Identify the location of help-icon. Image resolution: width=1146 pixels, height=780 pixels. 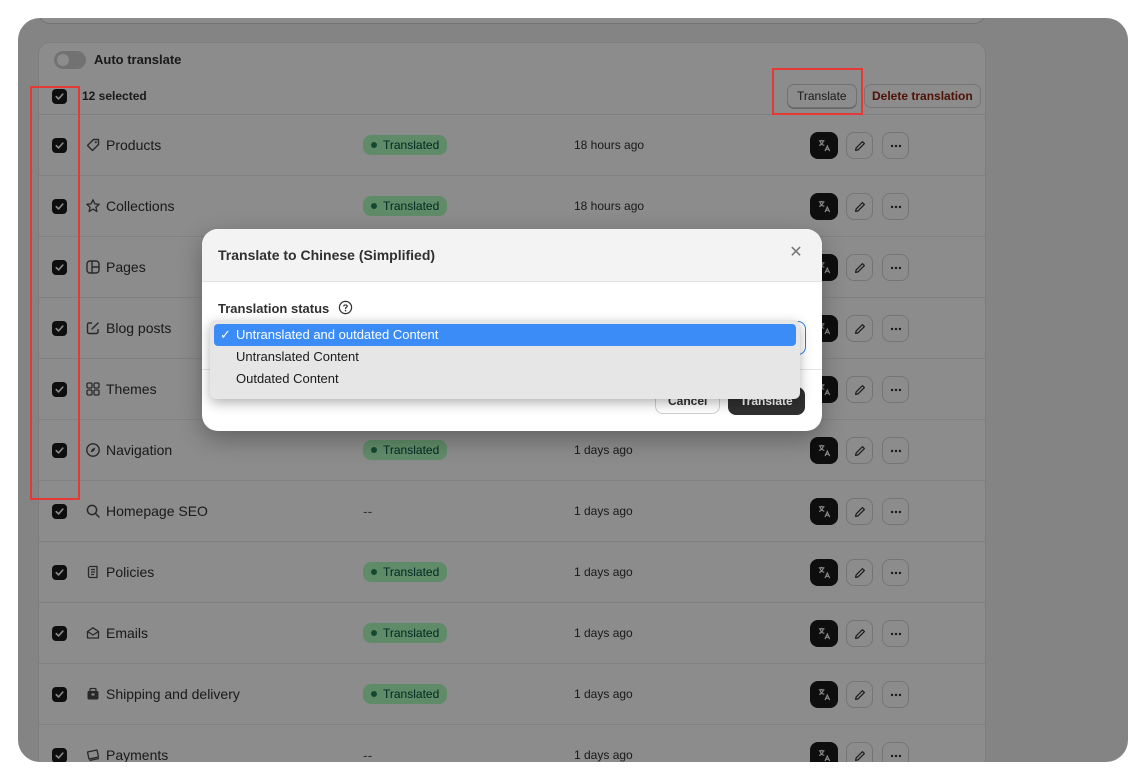
(345, 307).